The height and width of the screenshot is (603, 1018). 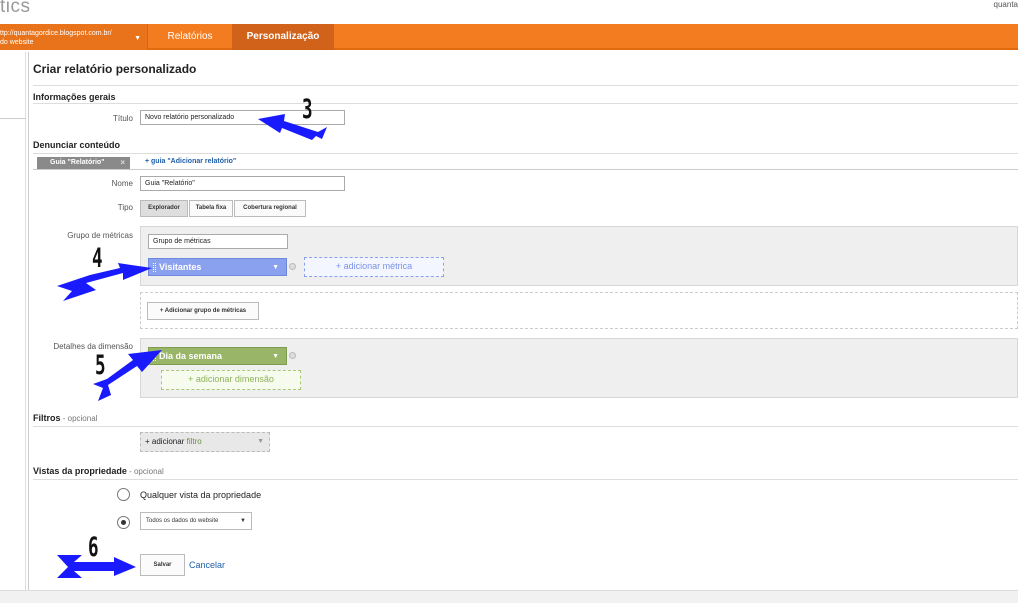 What do you see at coordinates (74, 97) in the screenshot?
I see `general-info-heading: Informações gerais` at bounding box center [74, 97].